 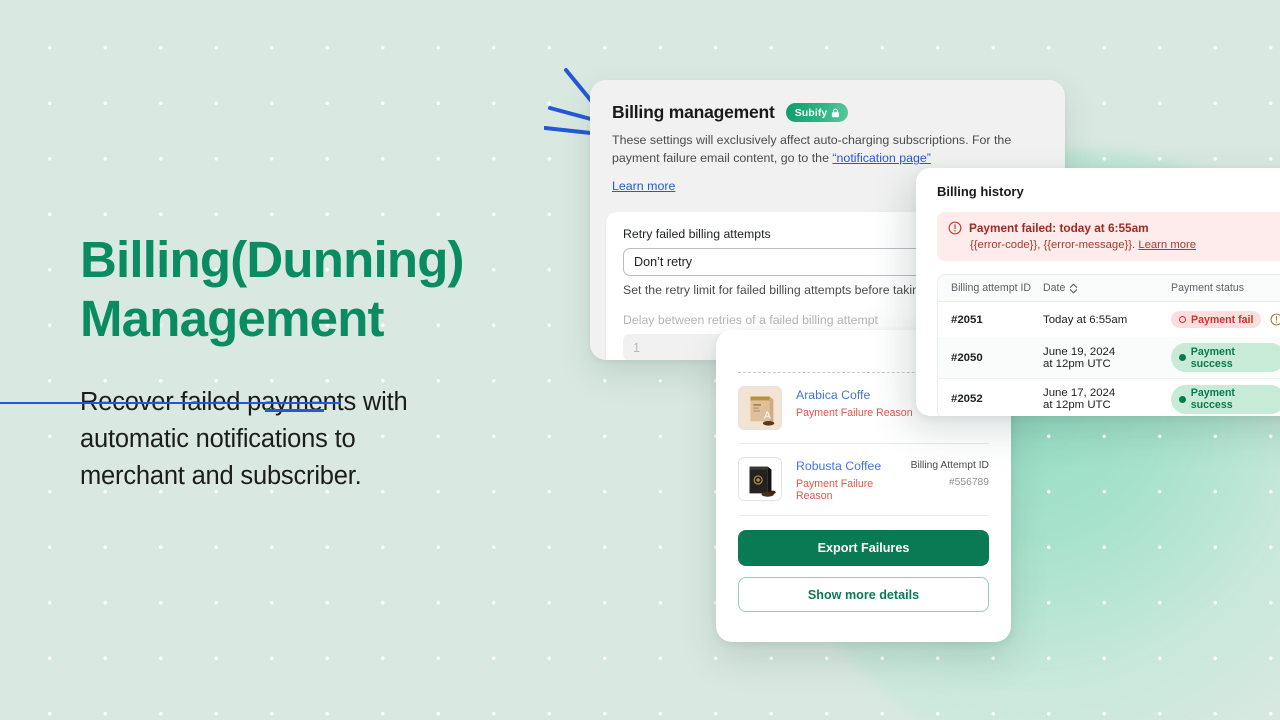 I want to click on product-info: Robusta Coffee Payment Failure Reason, so click(x=846, y=479).